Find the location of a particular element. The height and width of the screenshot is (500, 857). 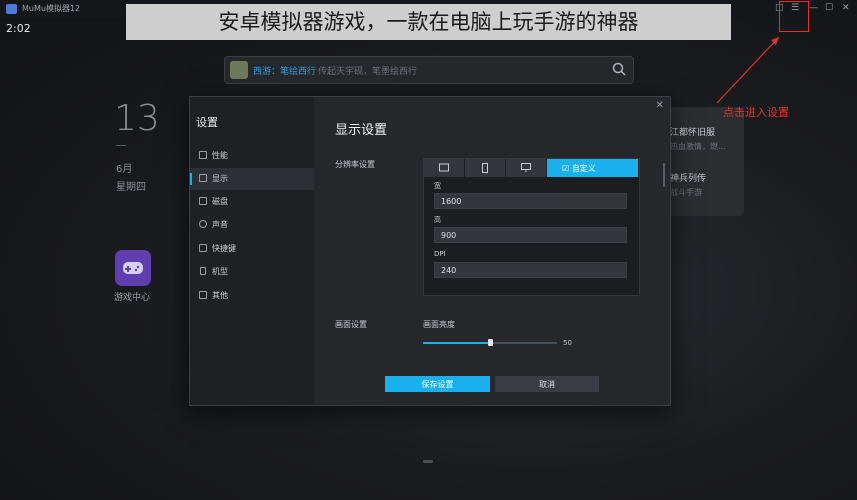

nav-performance: 性能 is located at coordinates (252, 156).